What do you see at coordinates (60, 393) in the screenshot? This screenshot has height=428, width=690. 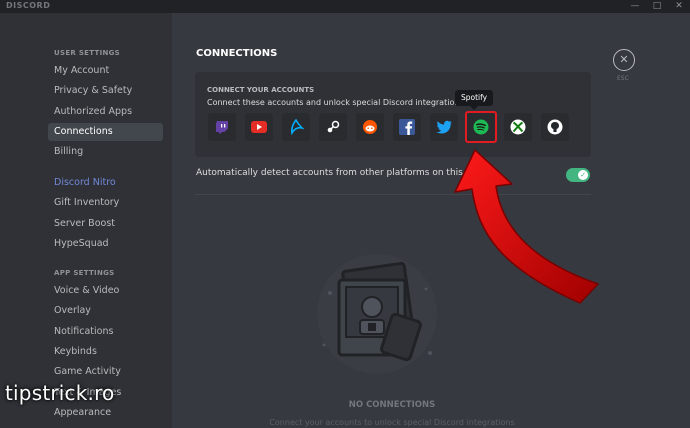 I see `watermark-text: tipstrick.ro` at bounding box center [60, 393].